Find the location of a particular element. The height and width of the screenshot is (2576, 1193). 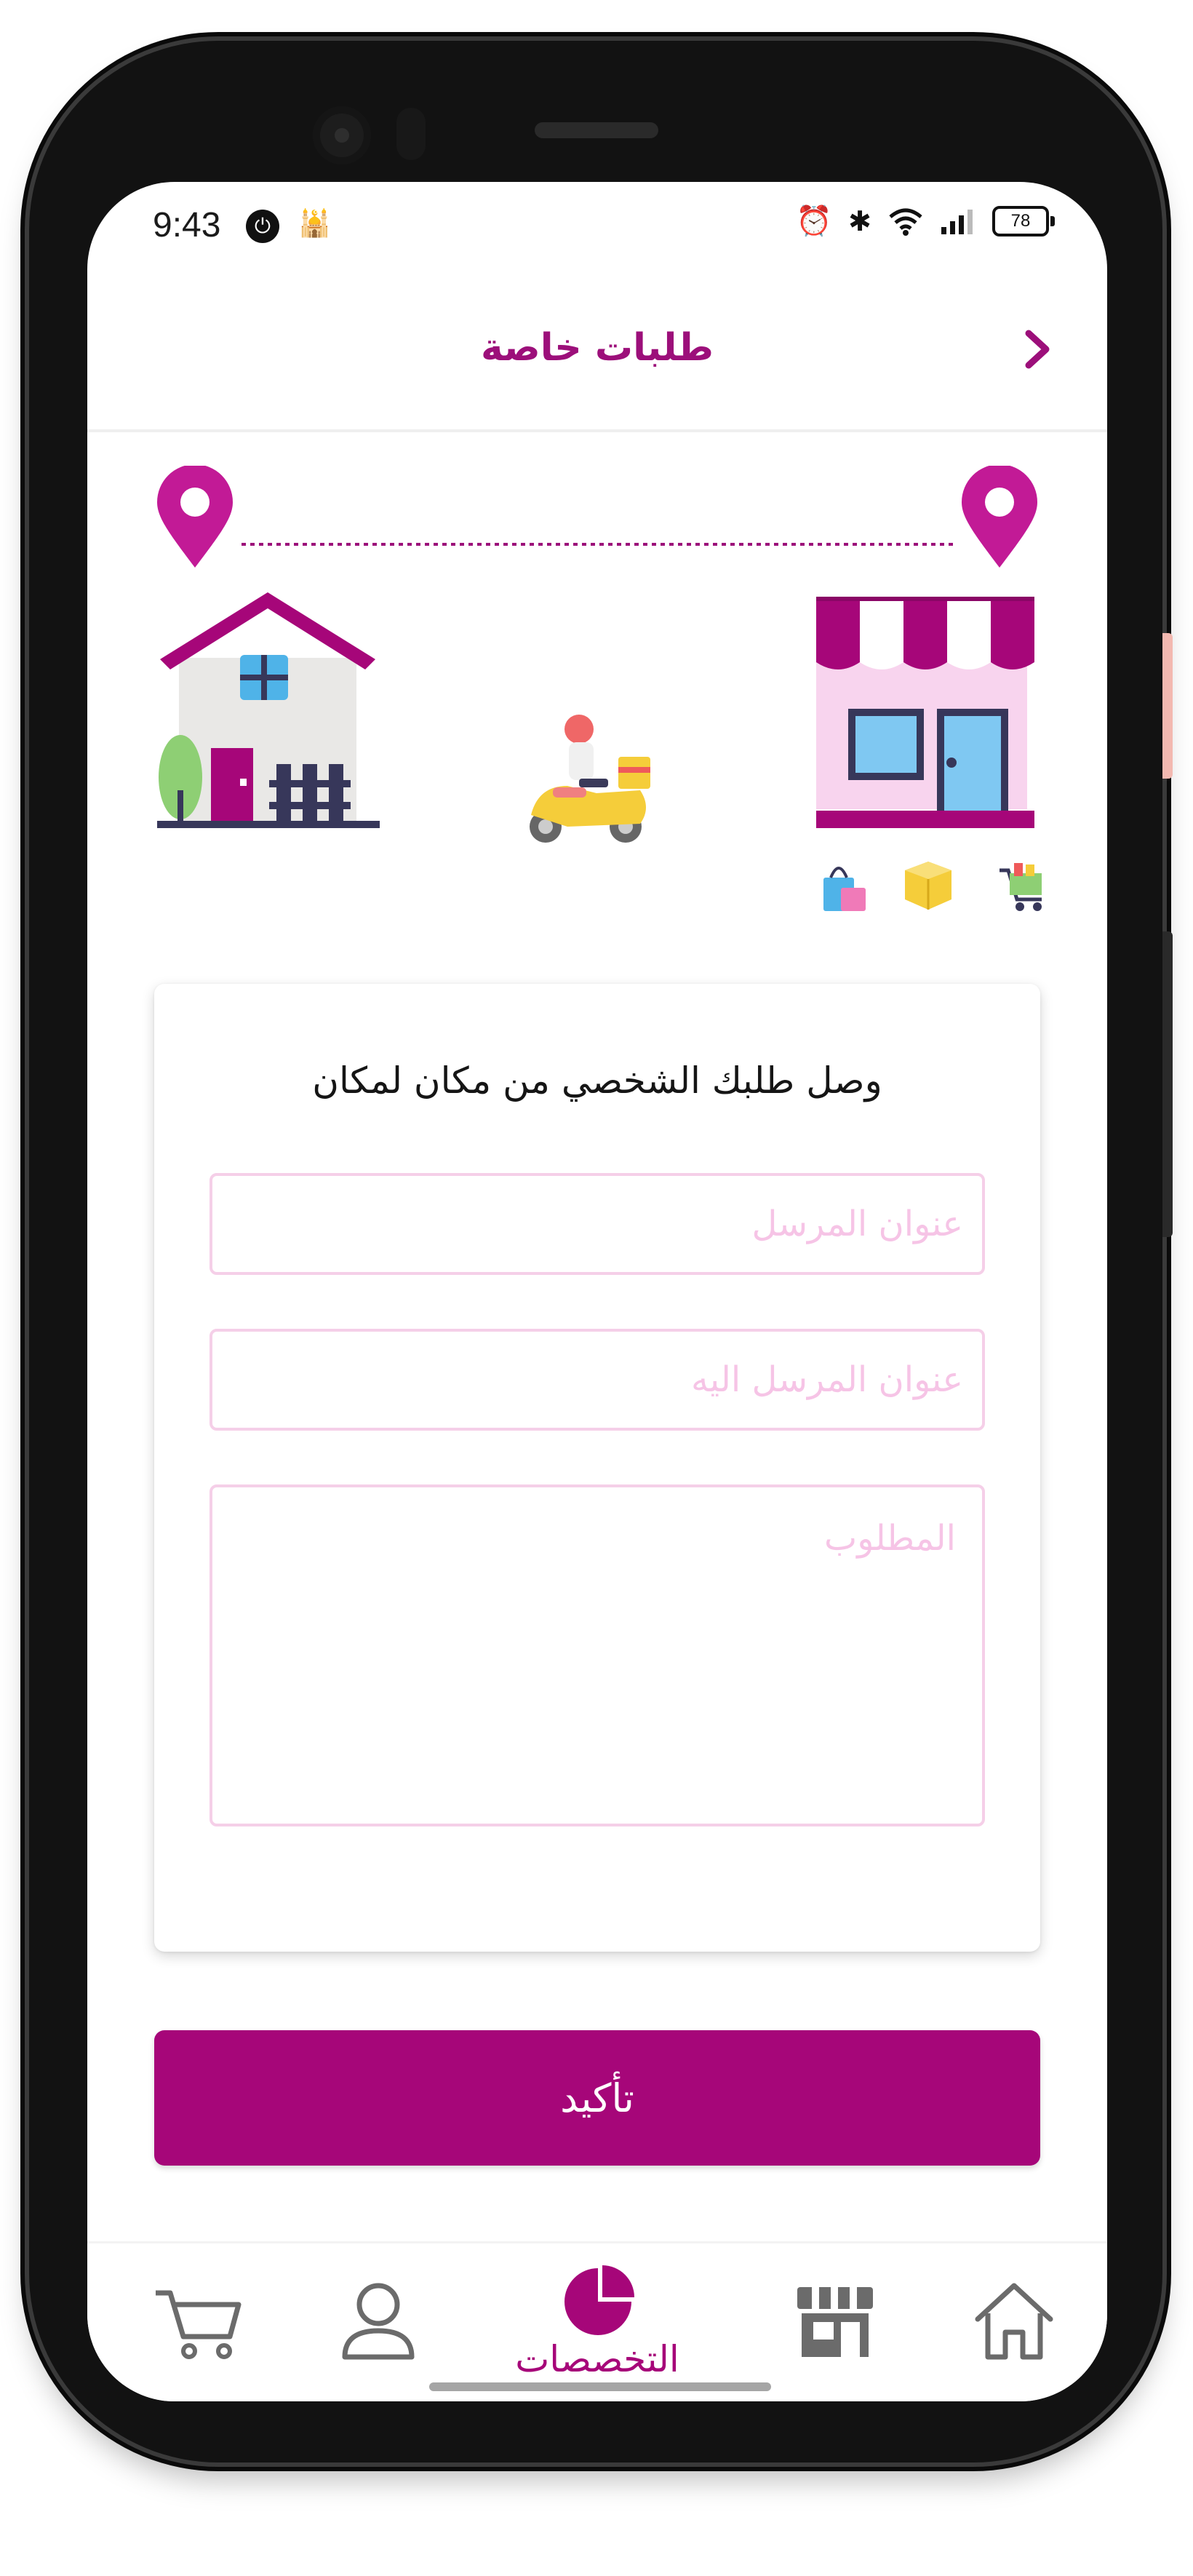

front-camera is located at coordinates (342, 135).